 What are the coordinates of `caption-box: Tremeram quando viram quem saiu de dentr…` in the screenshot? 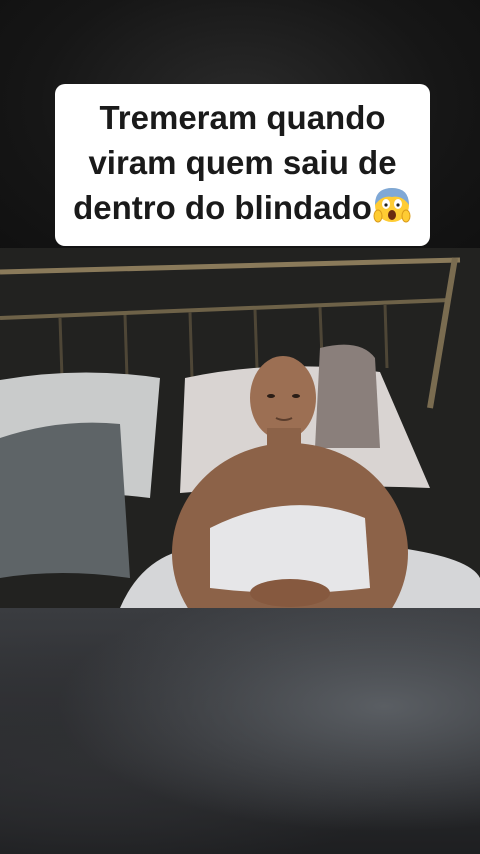 It's located at (242, 165).